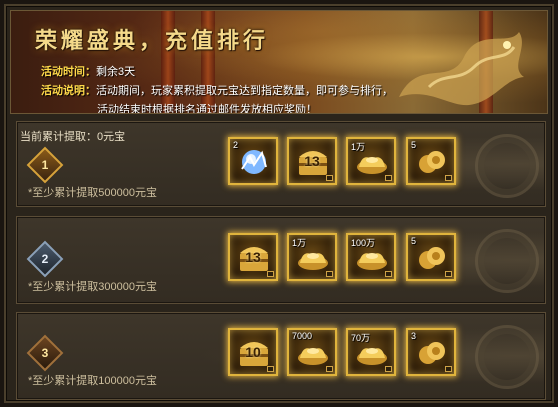 The height and width of the screenshot is (407, 558). I want to click on total-withdrawn-label: 当前累计提取：0元宝, so click(73, 137).